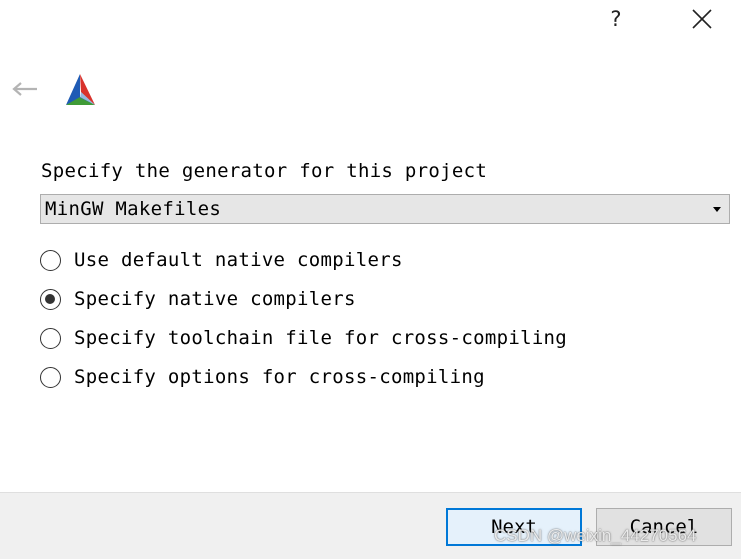 Image resolution: width=741 pixels, height=559 pixels. I want to click on option-specify-native: Specify native compilers, so click(198, 299).